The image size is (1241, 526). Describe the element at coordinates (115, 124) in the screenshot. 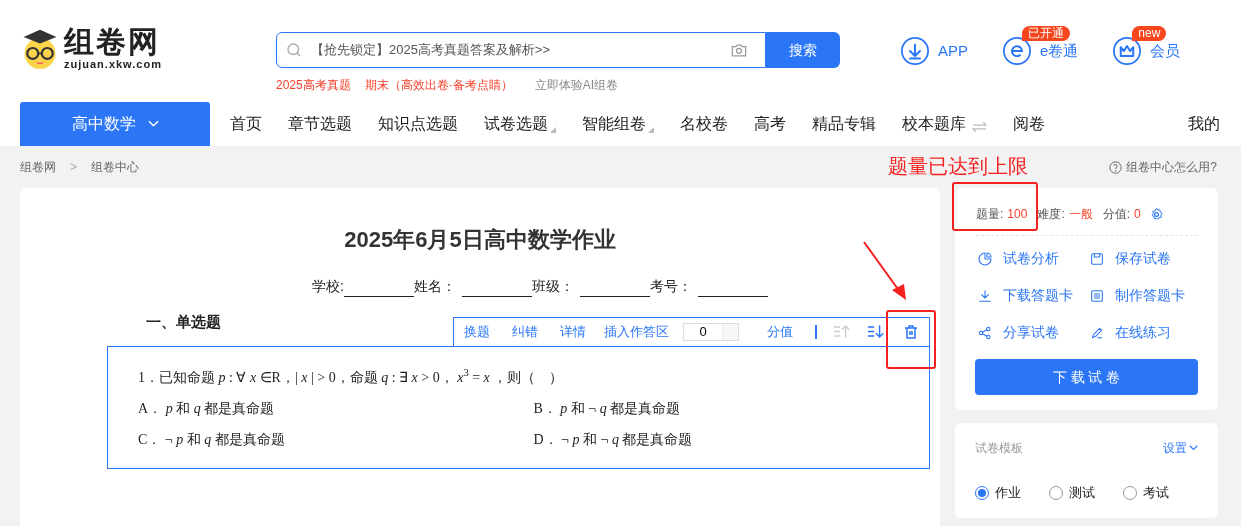

I see `subject-dropdown: 高中数学` at that location.